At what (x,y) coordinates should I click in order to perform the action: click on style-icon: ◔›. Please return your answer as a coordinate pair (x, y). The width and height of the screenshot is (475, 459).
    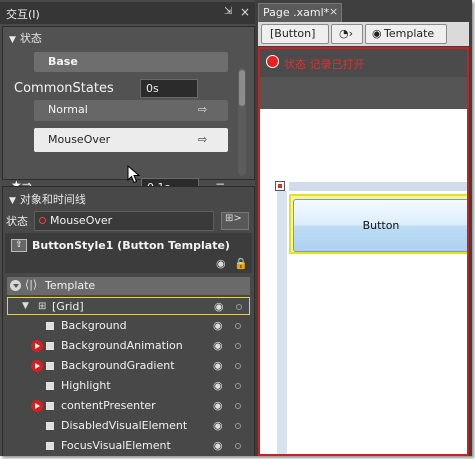
    Looking at the image, I should click on (346, 33).